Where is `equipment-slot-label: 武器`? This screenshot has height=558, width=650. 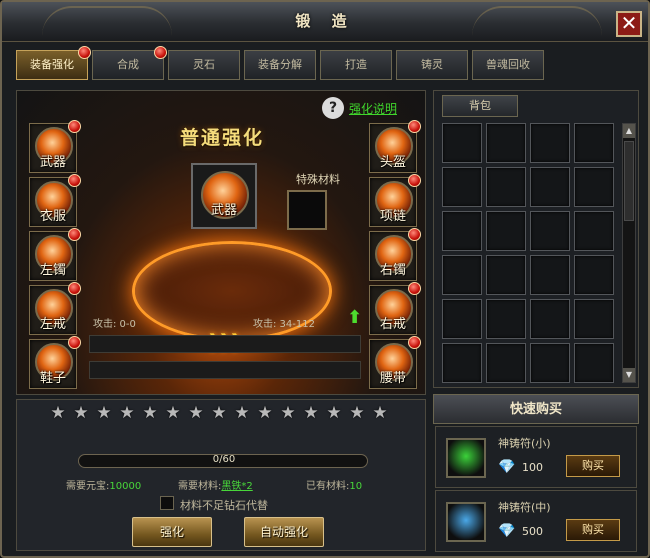 equipment-slot-label: 武器 is located at coordinates (52, 162).